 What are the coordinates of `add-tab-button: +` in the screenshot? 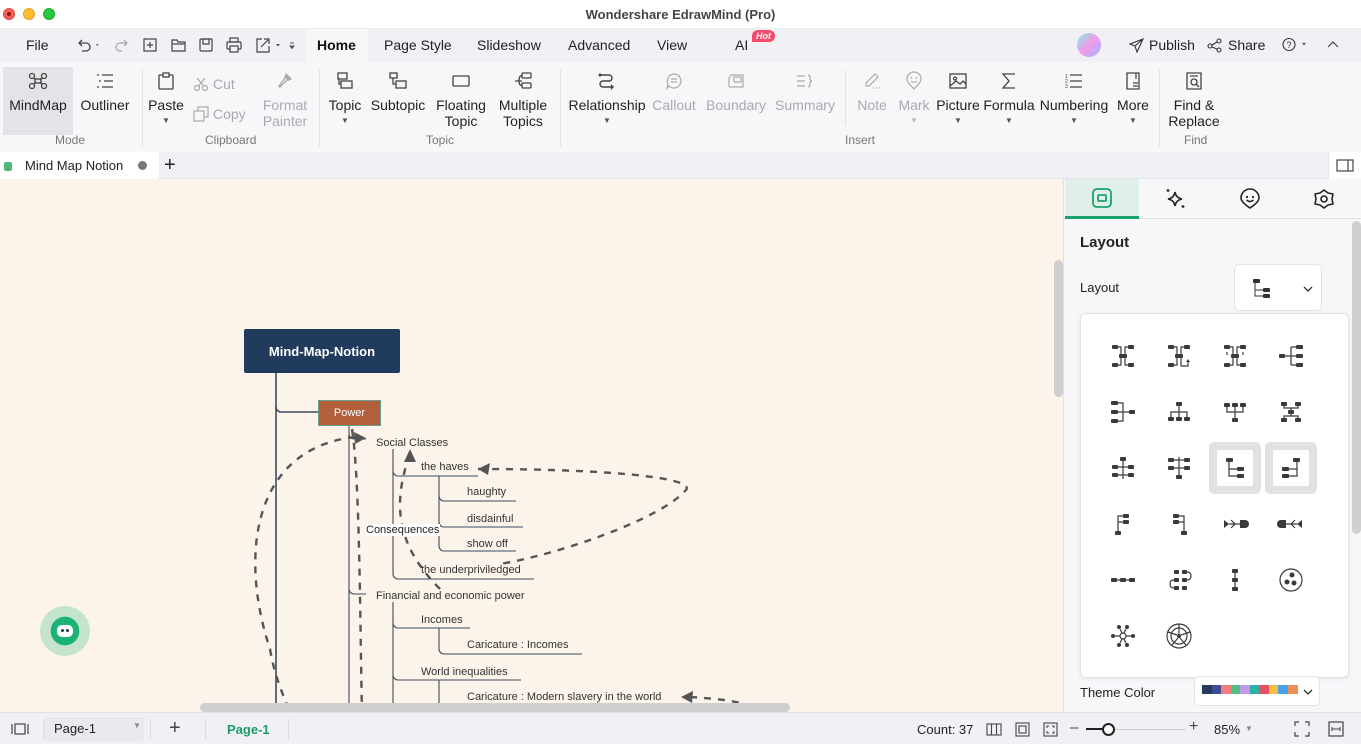 It's located at (170, 165).